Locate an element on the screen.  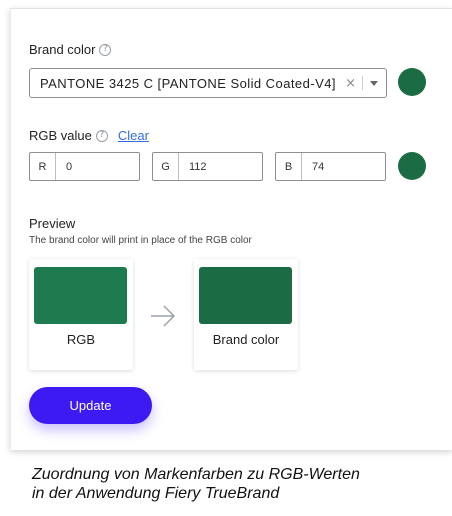
brand-preview-card: Brand color is located at coordinates (246, 314).